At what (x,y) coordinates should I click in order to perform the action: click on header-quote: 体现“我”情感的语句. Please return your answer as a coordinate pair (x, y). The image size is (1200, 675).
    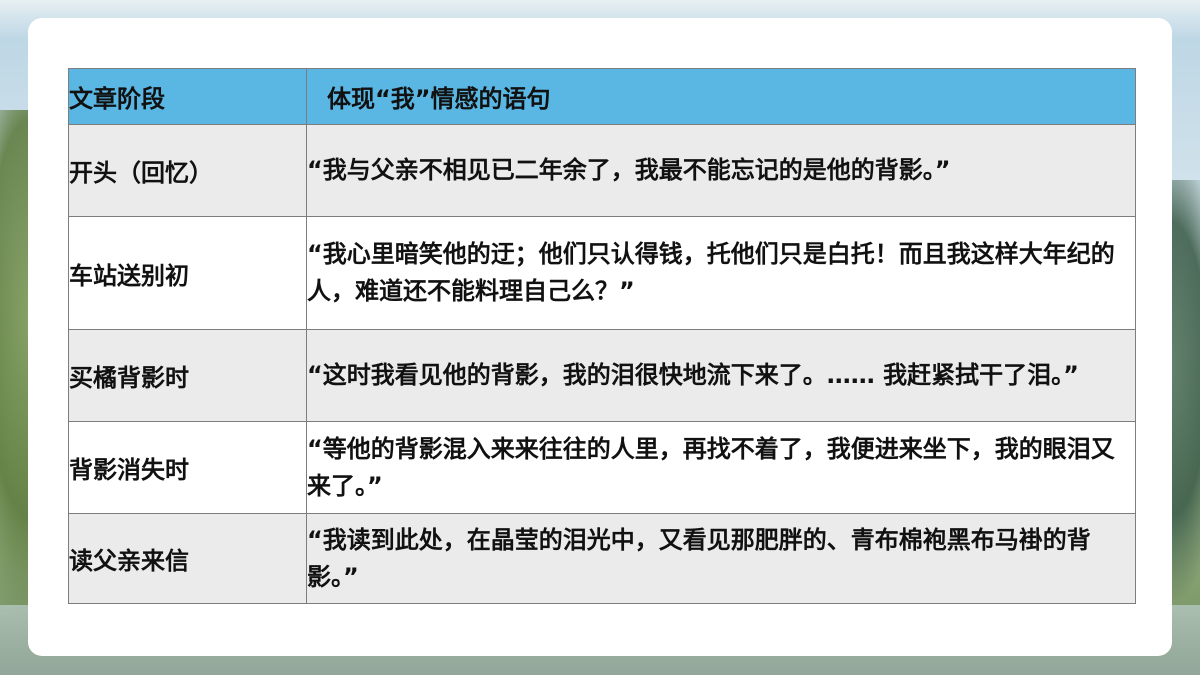
    Looking at the image, I should click on (721, 96).